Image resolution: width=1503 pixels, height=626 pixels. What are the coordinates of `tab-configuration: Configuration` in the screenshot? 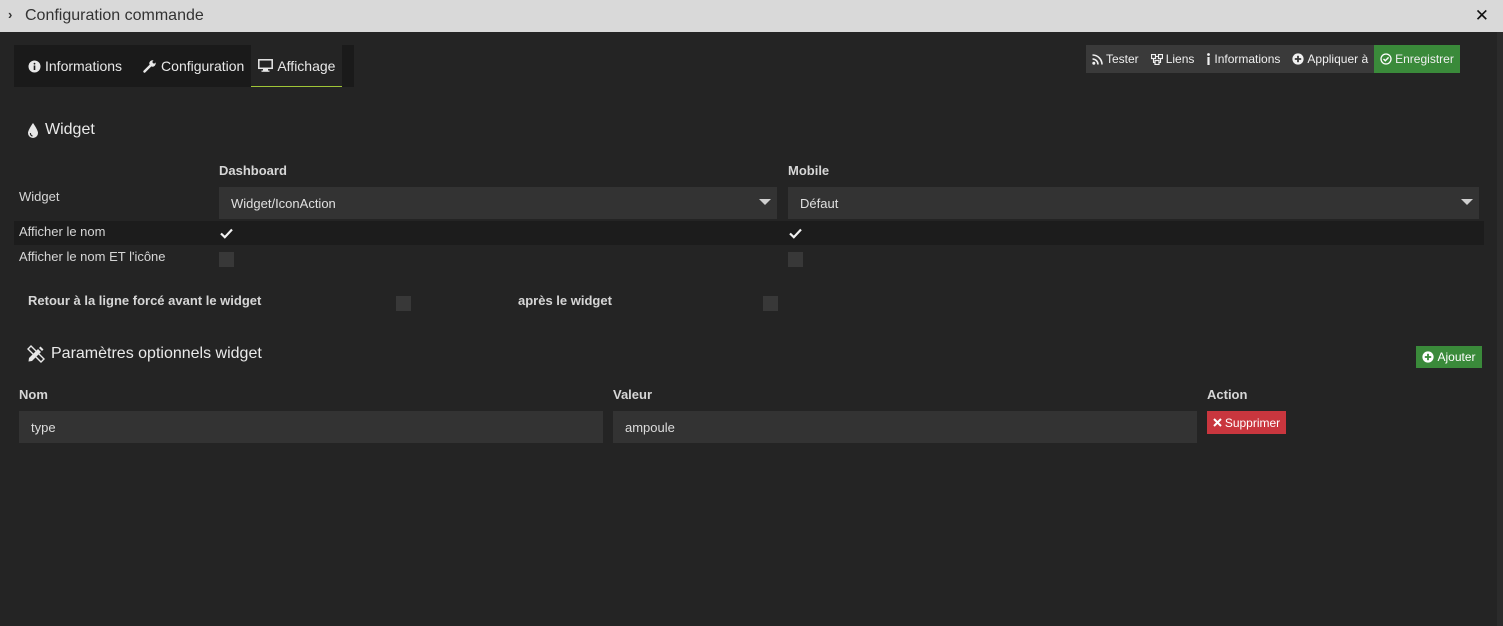 It's located at (190, 66).